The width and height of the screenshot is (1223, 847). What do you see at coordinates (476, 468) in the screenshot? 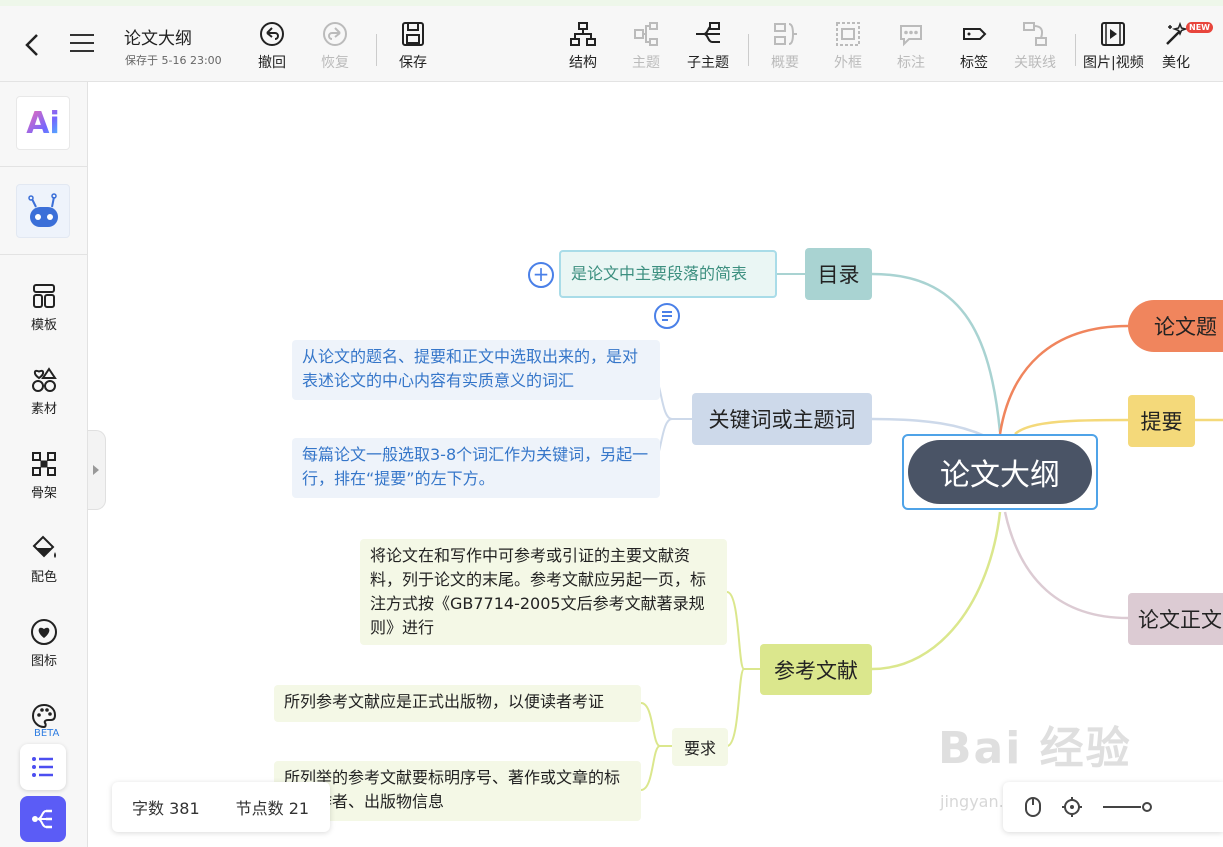
I see `topic-keywords-desc2: 每篇论文一般选取3-8个词汇作为关键词，另起一行，排在“提要”的左下方。` at bounding box center [476, 468].